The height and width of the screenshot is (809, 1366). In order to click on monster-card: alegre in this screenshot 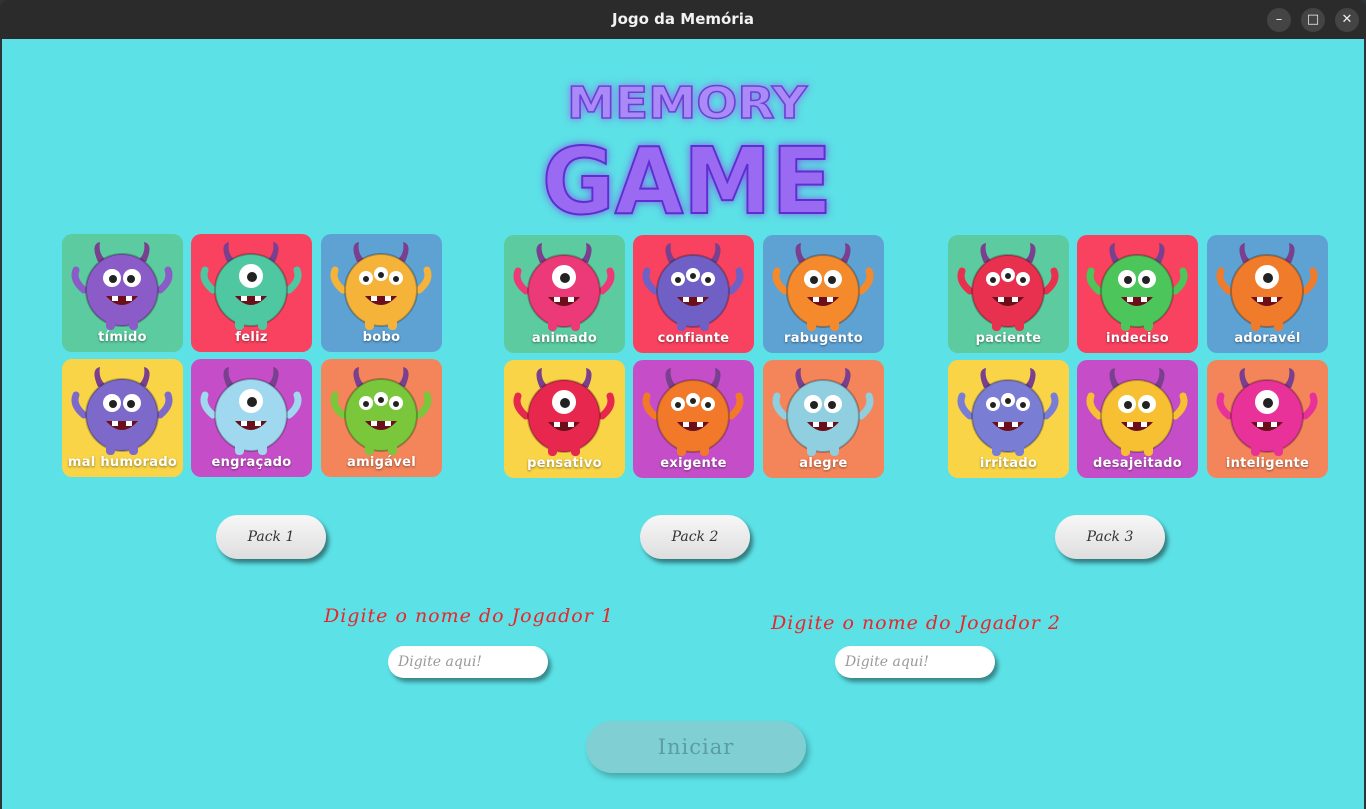, I will do `click(823, 419)`.